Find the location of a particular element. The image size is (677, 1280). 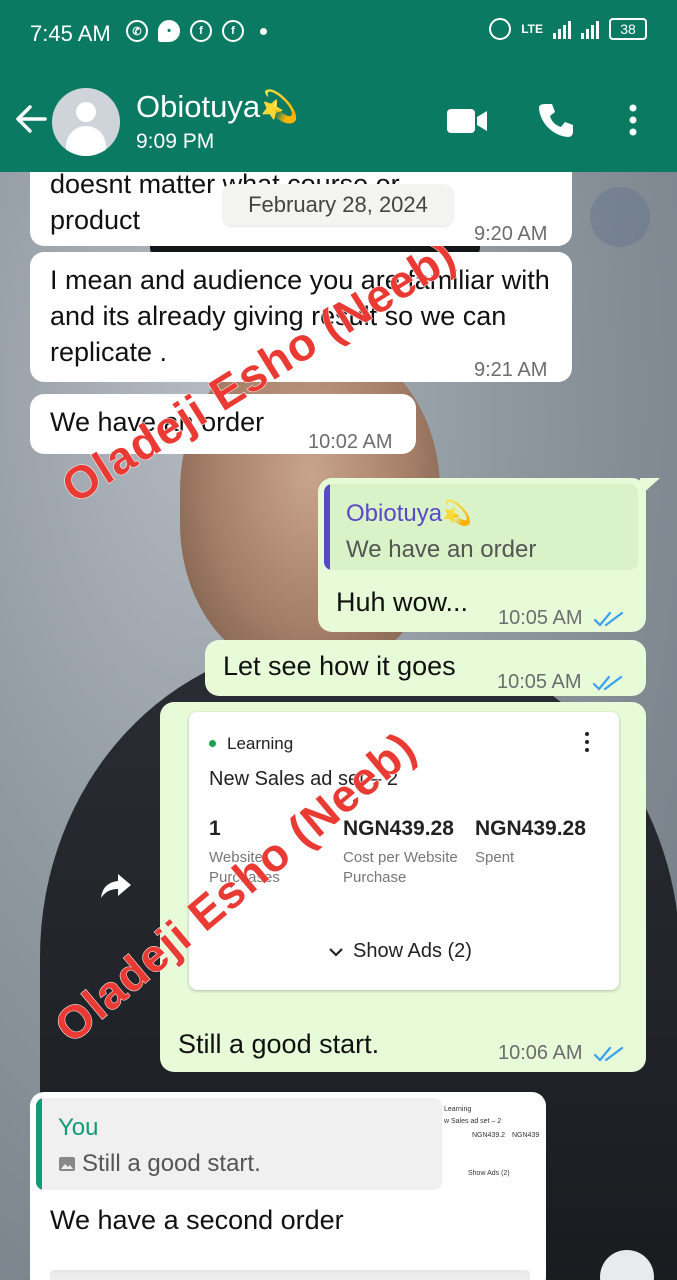

show-ads-toggle: Show Ads (2) is located at coordinates (400, 951).